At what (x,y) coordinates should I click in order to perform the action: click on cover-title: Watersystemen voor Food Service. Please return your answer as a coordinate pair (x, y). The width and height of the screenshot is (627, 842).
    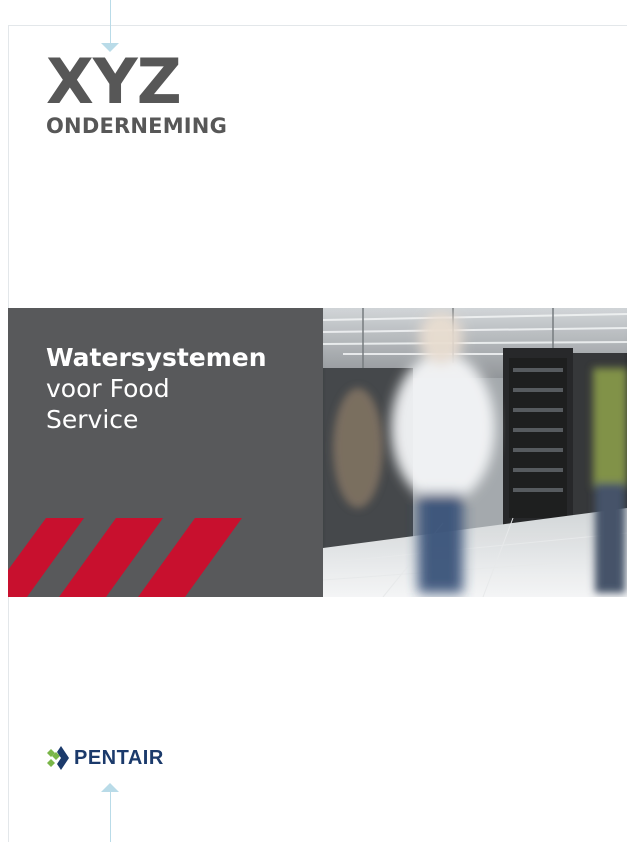
    Looking at the image, I should click on (156, 388).